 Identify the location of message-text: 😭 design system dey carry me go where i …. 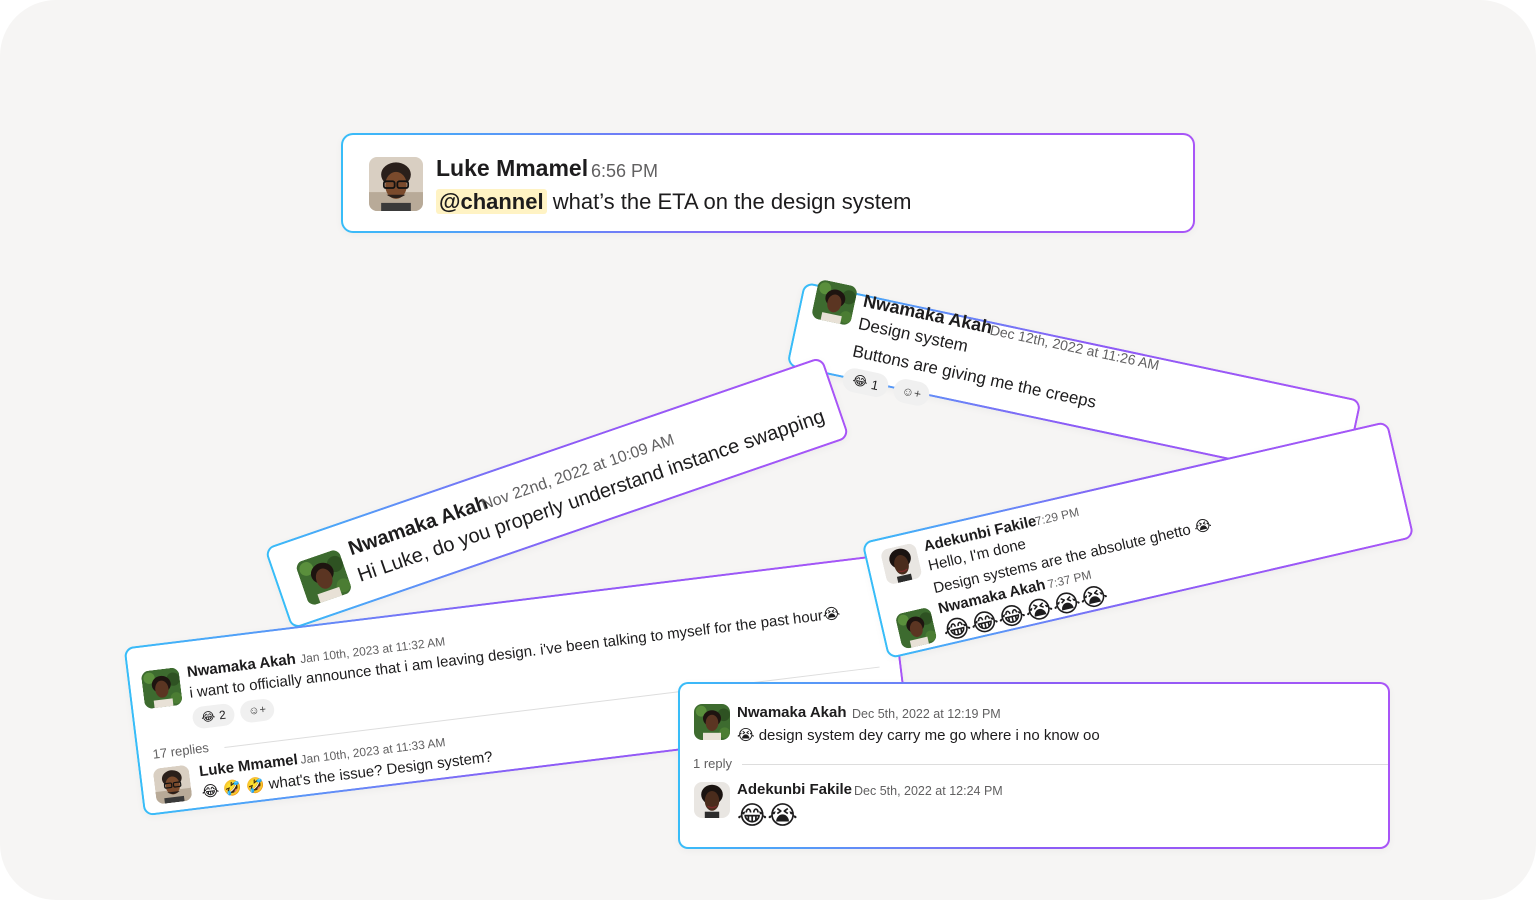
(918, 735).